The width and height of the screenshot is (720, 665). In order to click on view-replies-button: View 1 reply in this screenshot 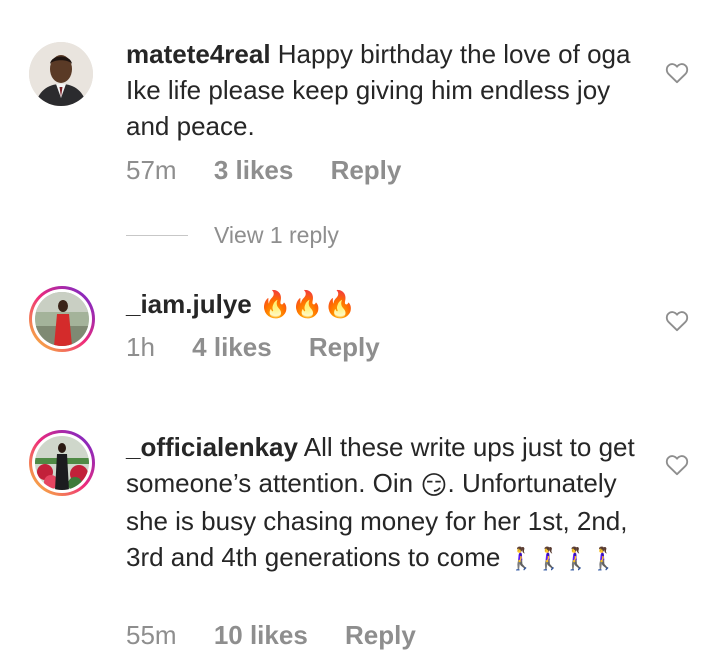, I will do `click(232, 235)`.